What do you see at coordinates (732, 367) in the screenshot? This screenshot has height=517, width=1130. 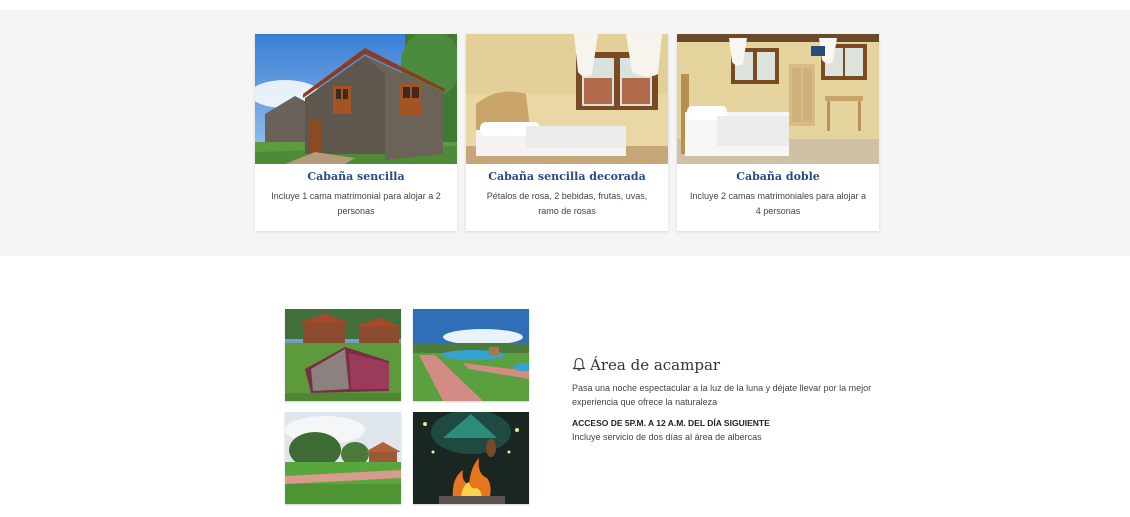 I see `camping-heading: Área de acampar` at bounding box center [732, 367].